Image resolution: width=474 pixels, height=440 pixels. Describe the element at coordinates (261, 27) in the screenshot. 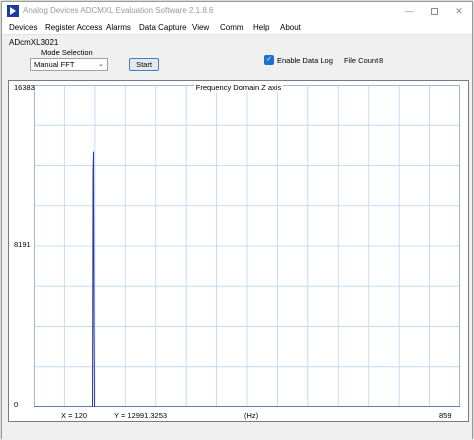

I see `menu-help: Help` at that location.